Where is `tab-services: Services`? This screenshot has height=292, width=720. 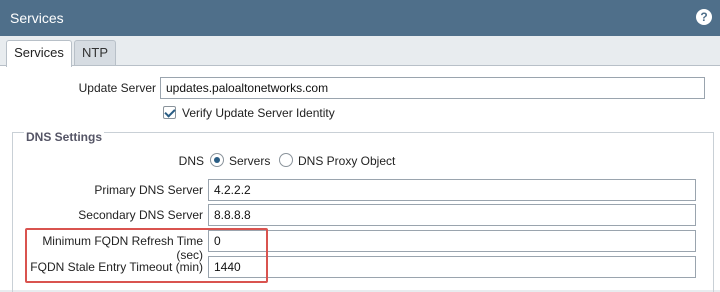
tab-services: Services is located at coordinates (39, 53).